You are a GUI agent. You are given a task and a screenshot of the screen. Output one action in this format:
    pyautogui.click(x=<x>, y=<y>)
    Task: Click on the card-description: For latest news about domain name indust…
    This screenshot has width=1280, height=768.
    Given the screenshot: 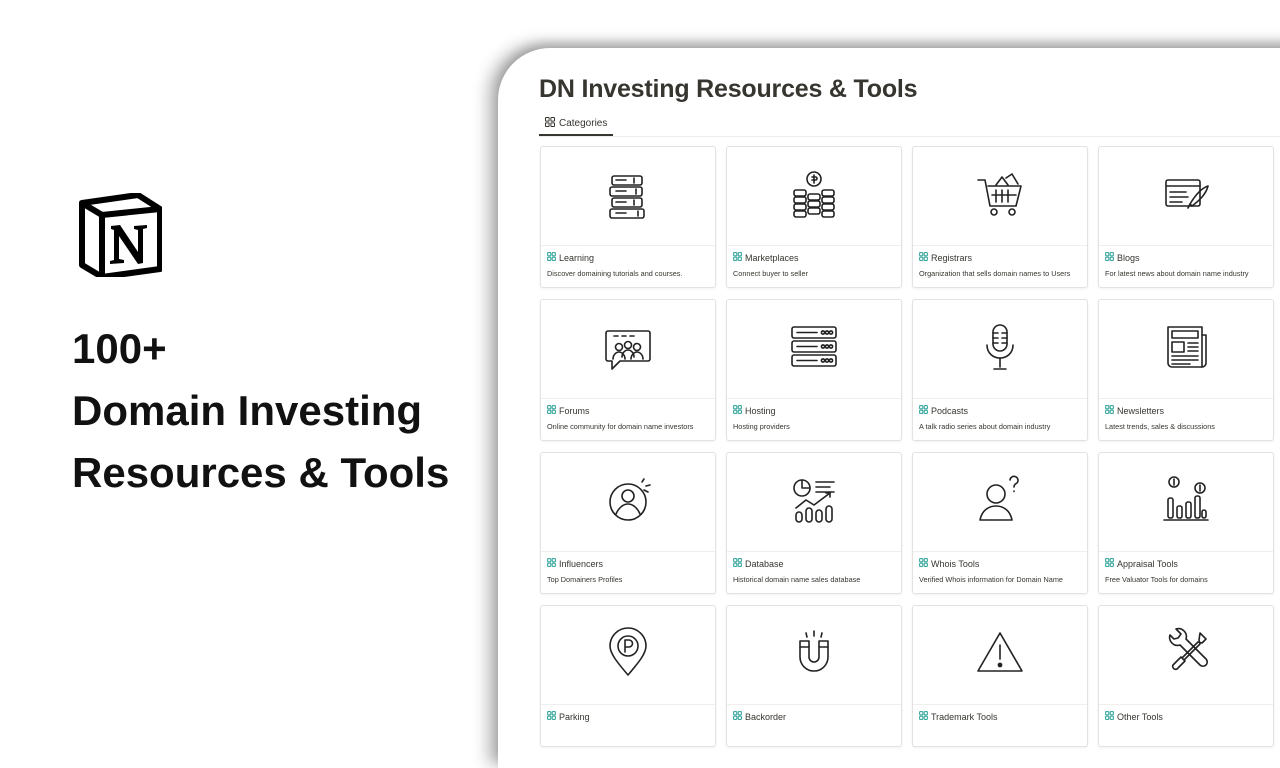 What is the action you would take?
    pyautogui.click(x=1177, y=273)
    